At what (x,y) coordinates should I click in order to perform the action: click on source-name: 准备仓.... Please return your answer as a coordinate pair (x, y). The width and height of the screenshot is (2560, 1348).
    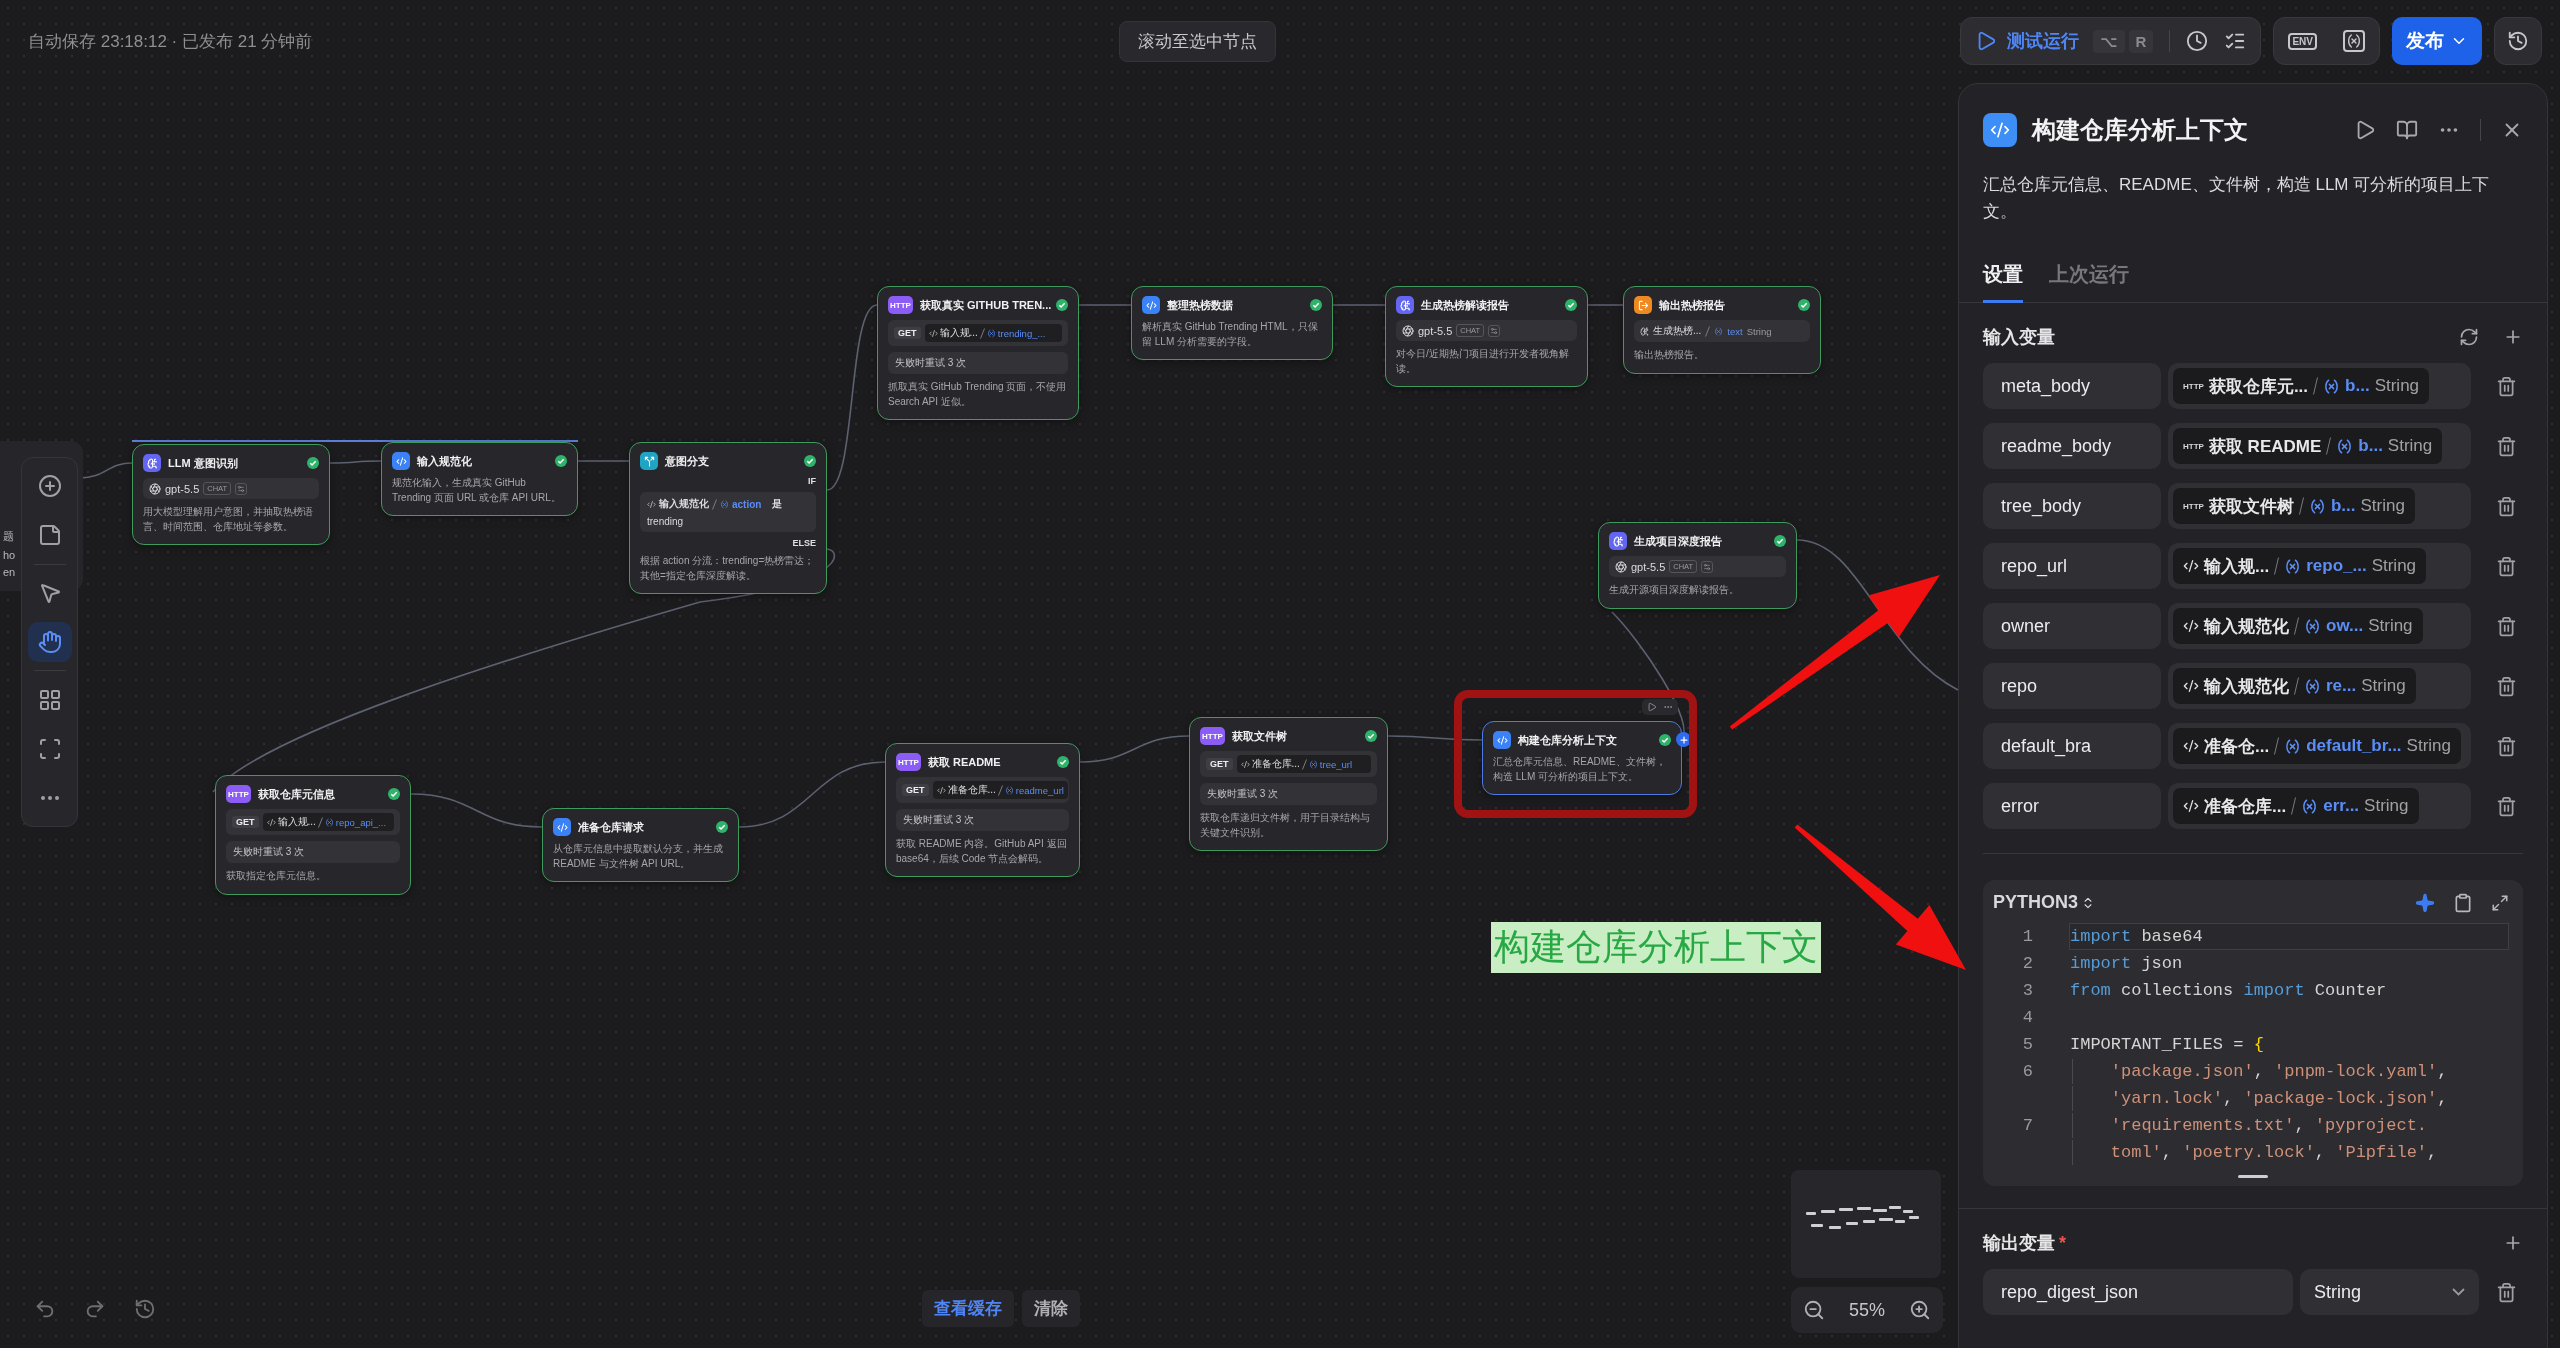
    Looking at the image, I should click on (2237, 746).